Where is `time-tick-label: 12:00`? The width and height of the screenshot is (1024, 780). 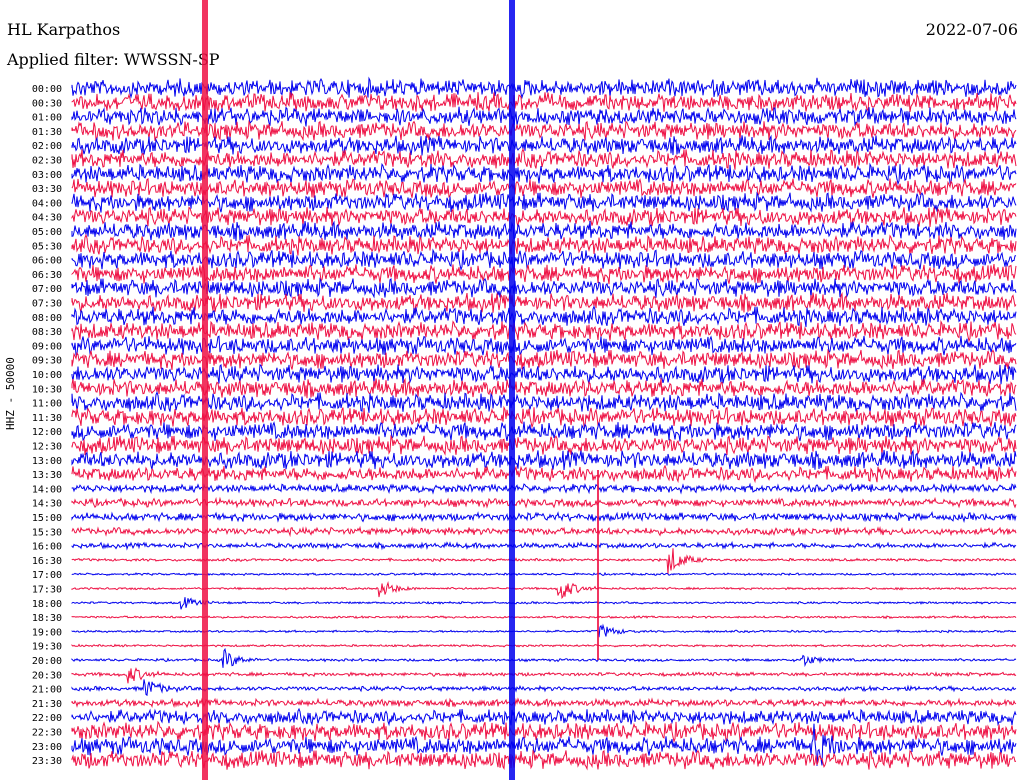 time-tick-label: 12:00 is located at coordinates (47, 432).